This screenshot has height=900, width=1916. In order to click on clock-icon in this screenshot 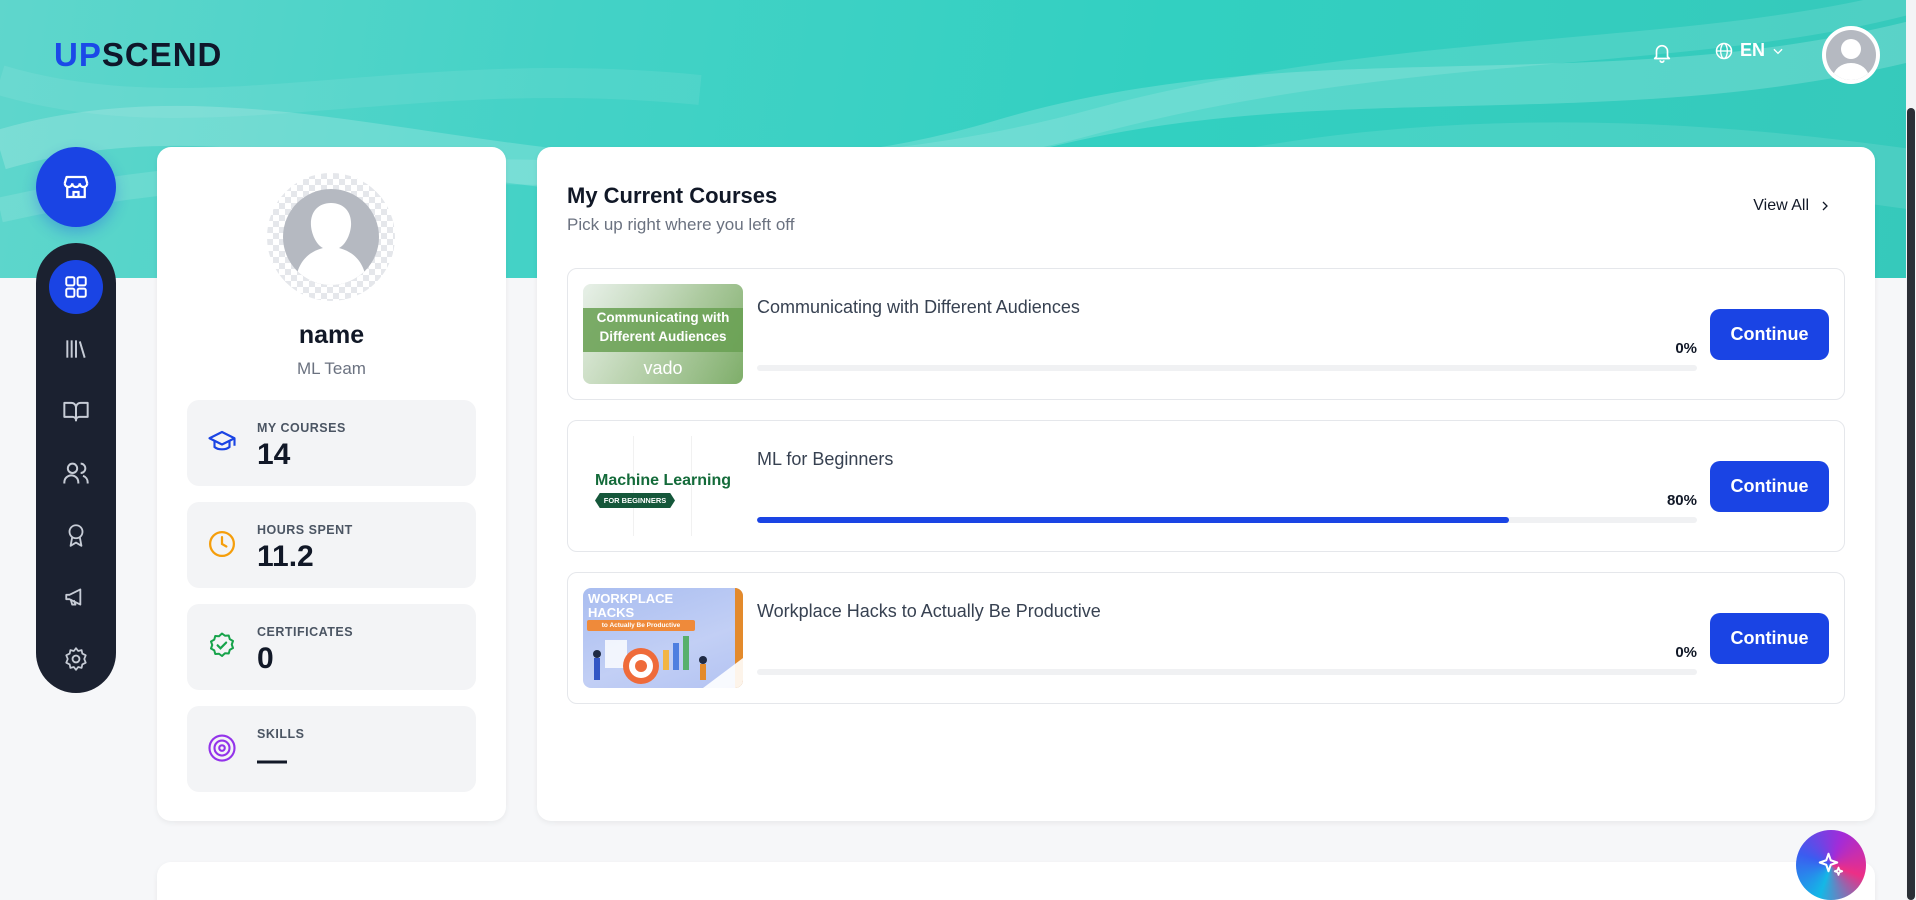, I will do `click(222, 544)`.